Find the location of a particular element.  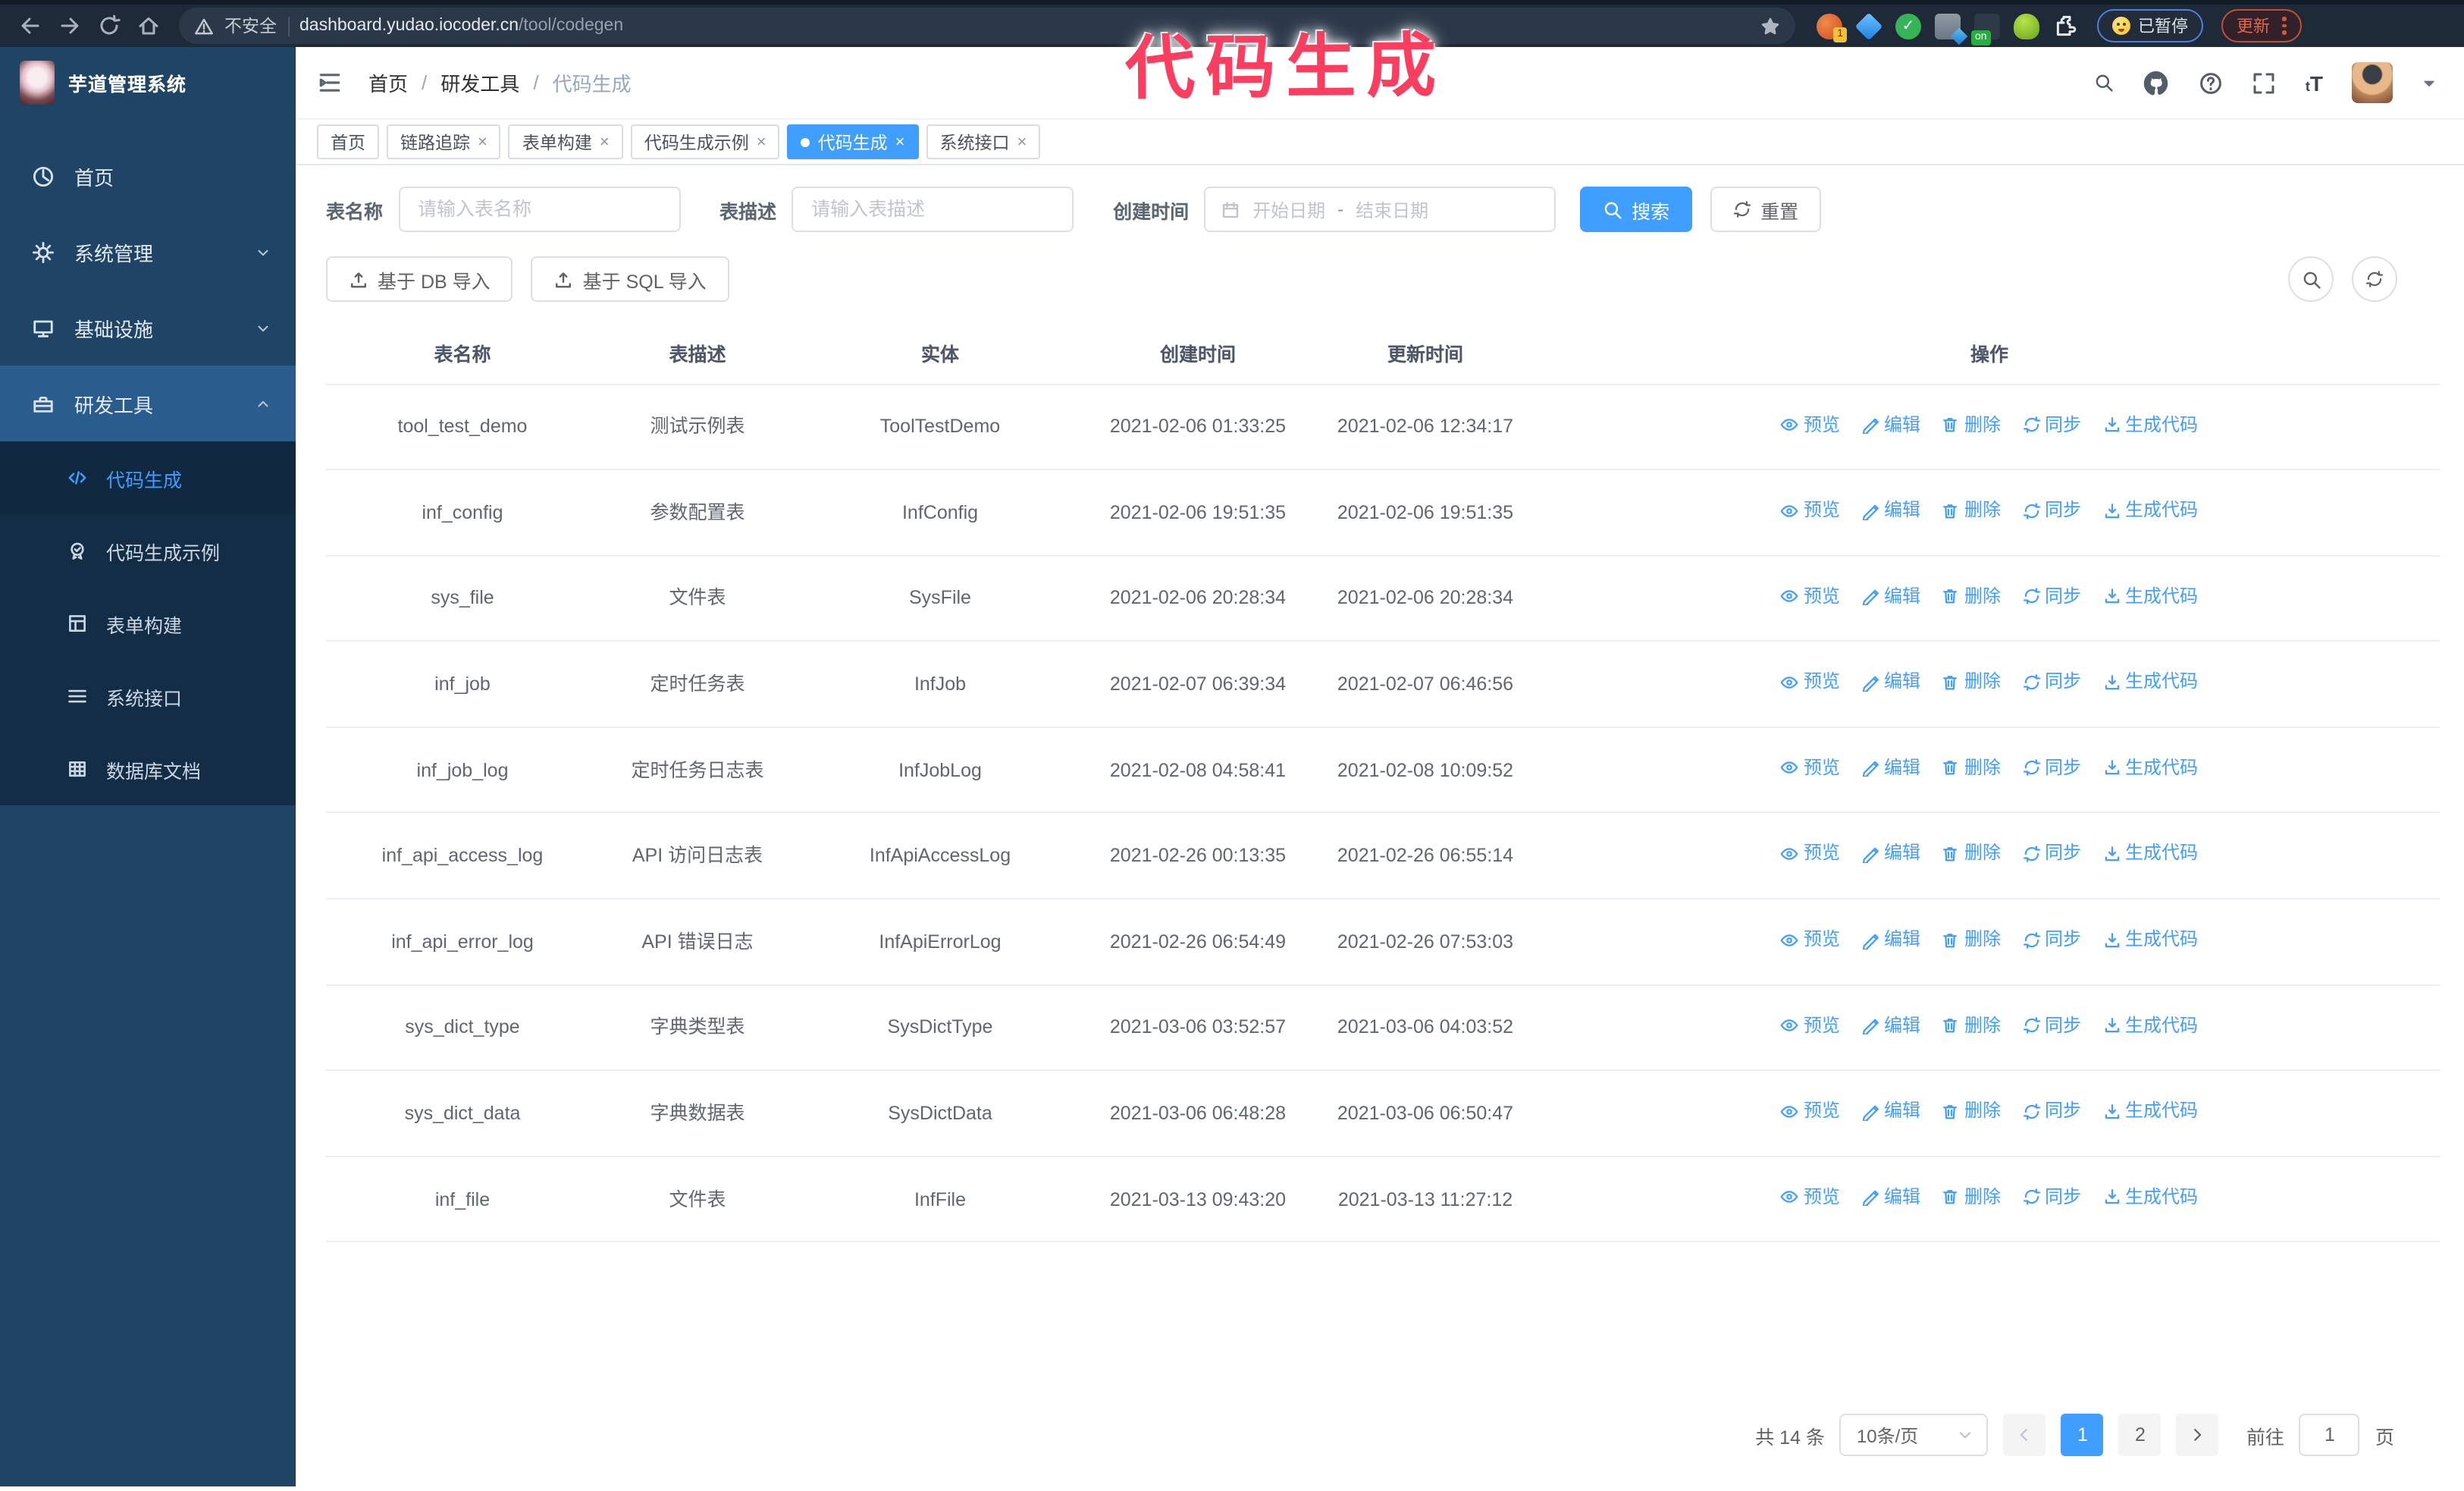

app-logo: 芋道管理系统 is located at coordinates (148, 82).